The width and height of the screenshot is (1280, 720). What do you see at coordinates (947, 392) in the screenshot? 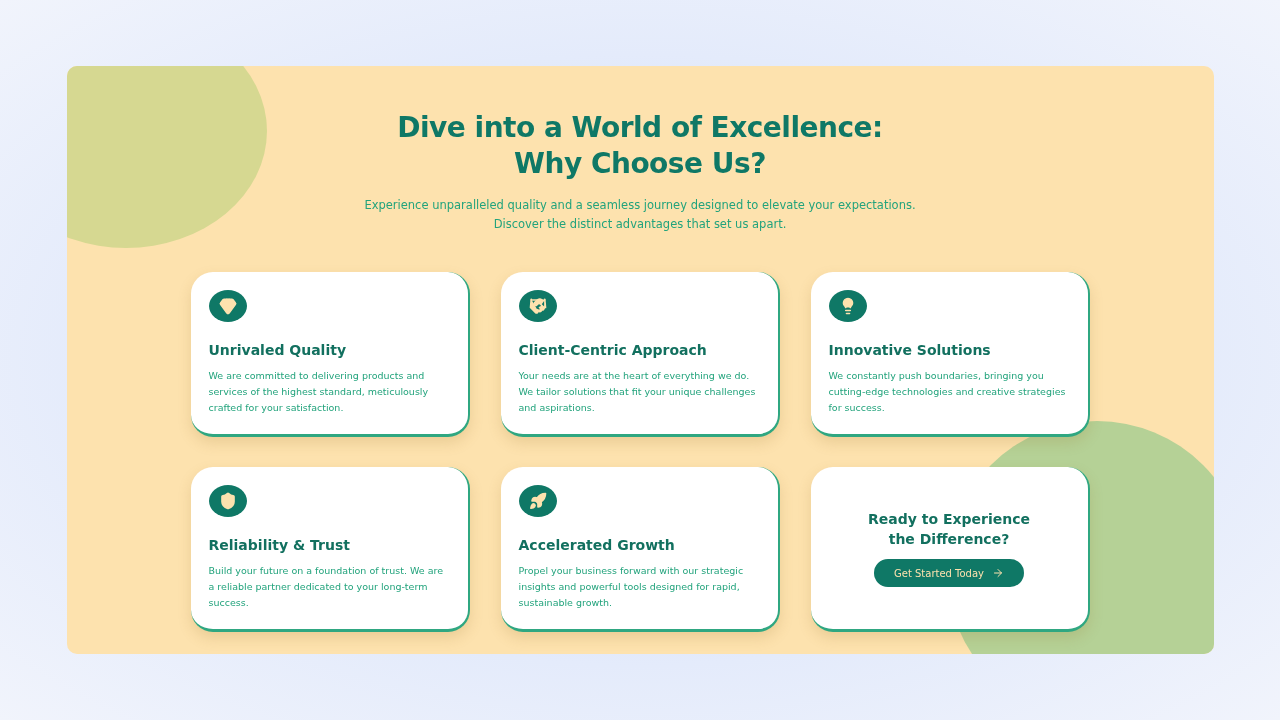
I see `card-description: We constantly push boundaries, bringing you cutting-edge technologies and creative strategies for success.` at bounding box center [947, 392].